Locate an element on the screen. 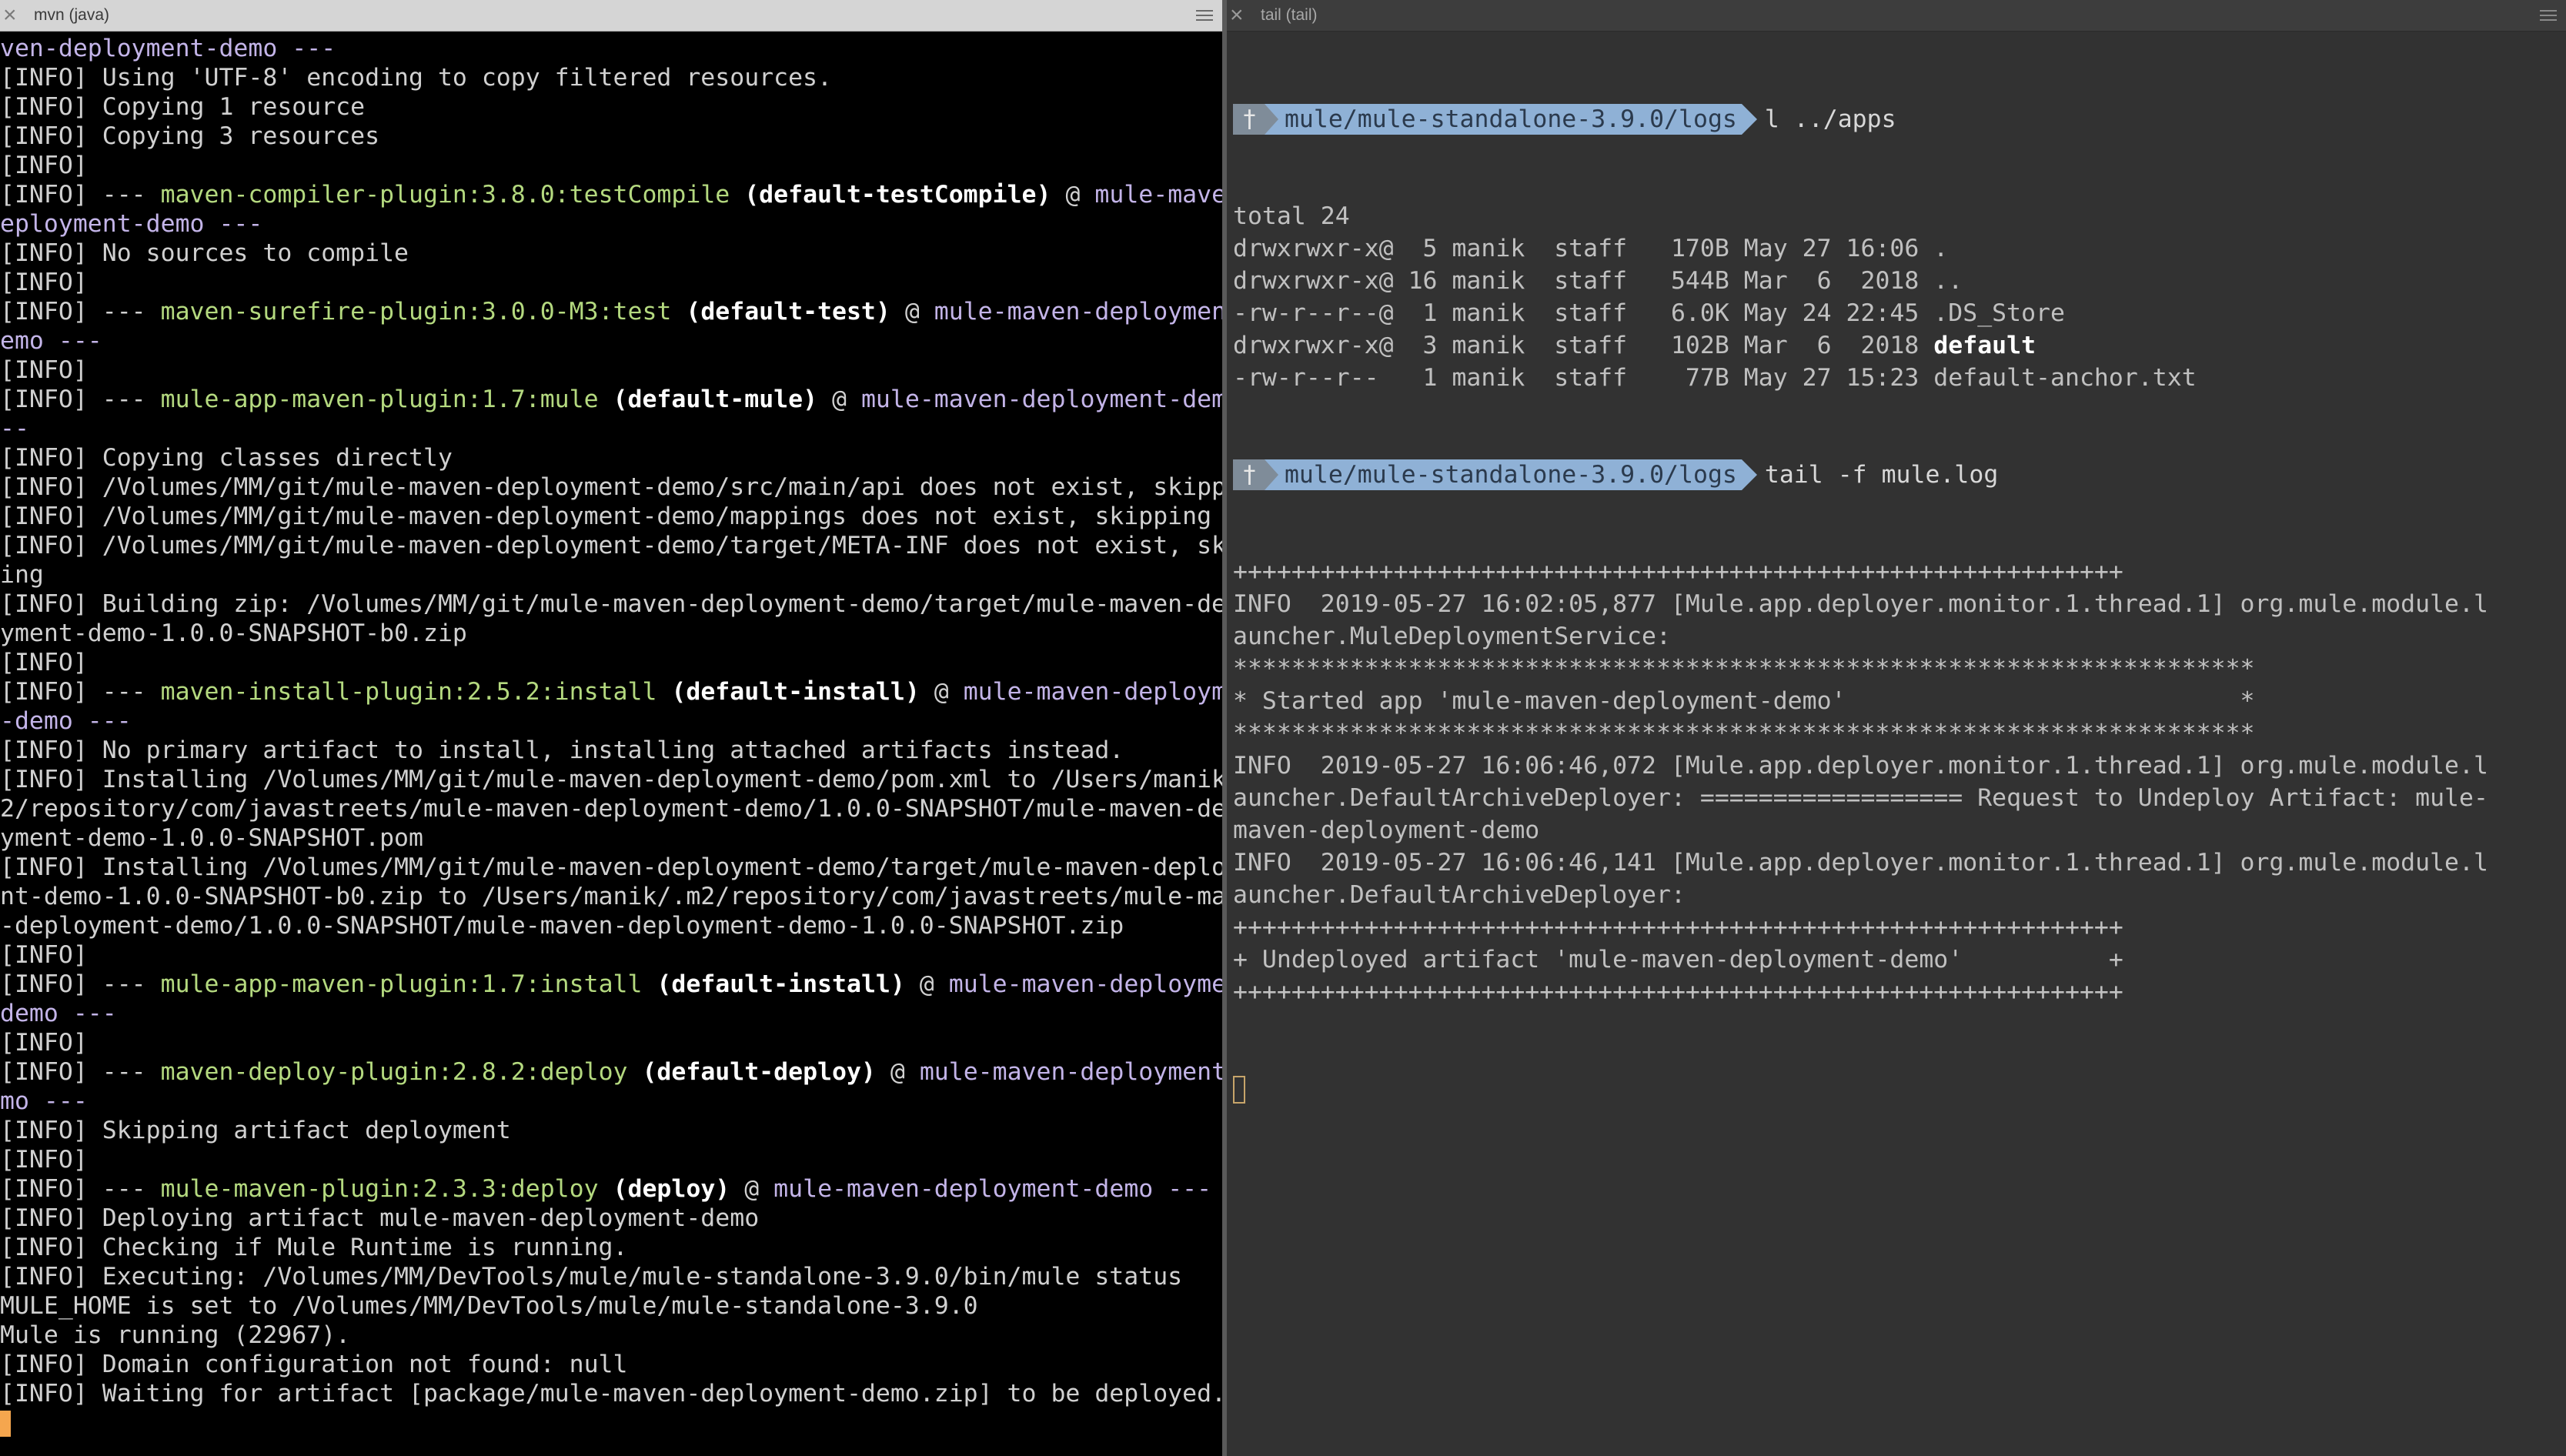 The width and height of the screenshot is (2566, 1456). terminal-line: [INFO] Copying 1 resource is located at coordinates (611, 107).